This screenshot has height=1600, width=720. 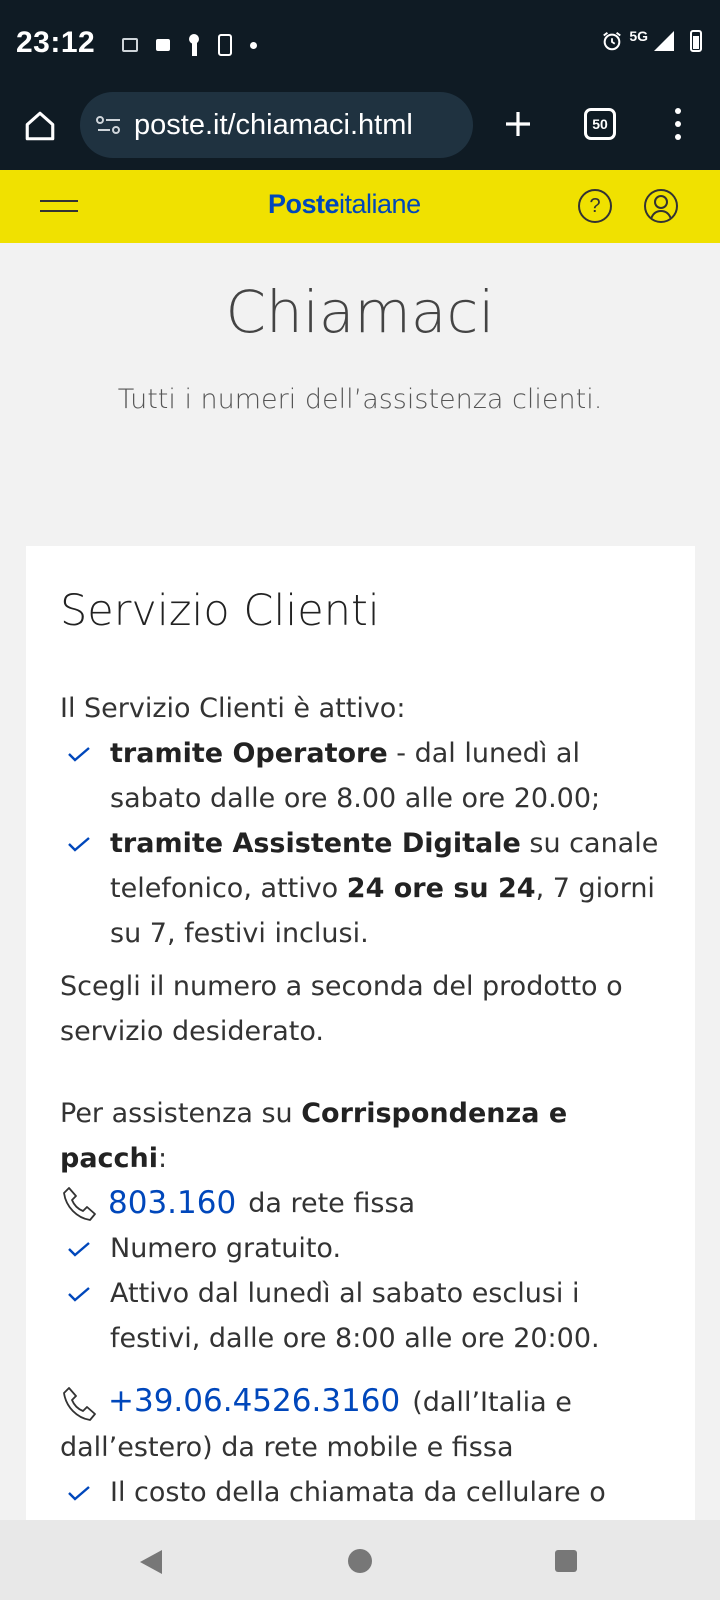 What do you see at coordinates (566, 1561) in the screenshot?
I see `recents-icon` at bounding box center [566, 1561].